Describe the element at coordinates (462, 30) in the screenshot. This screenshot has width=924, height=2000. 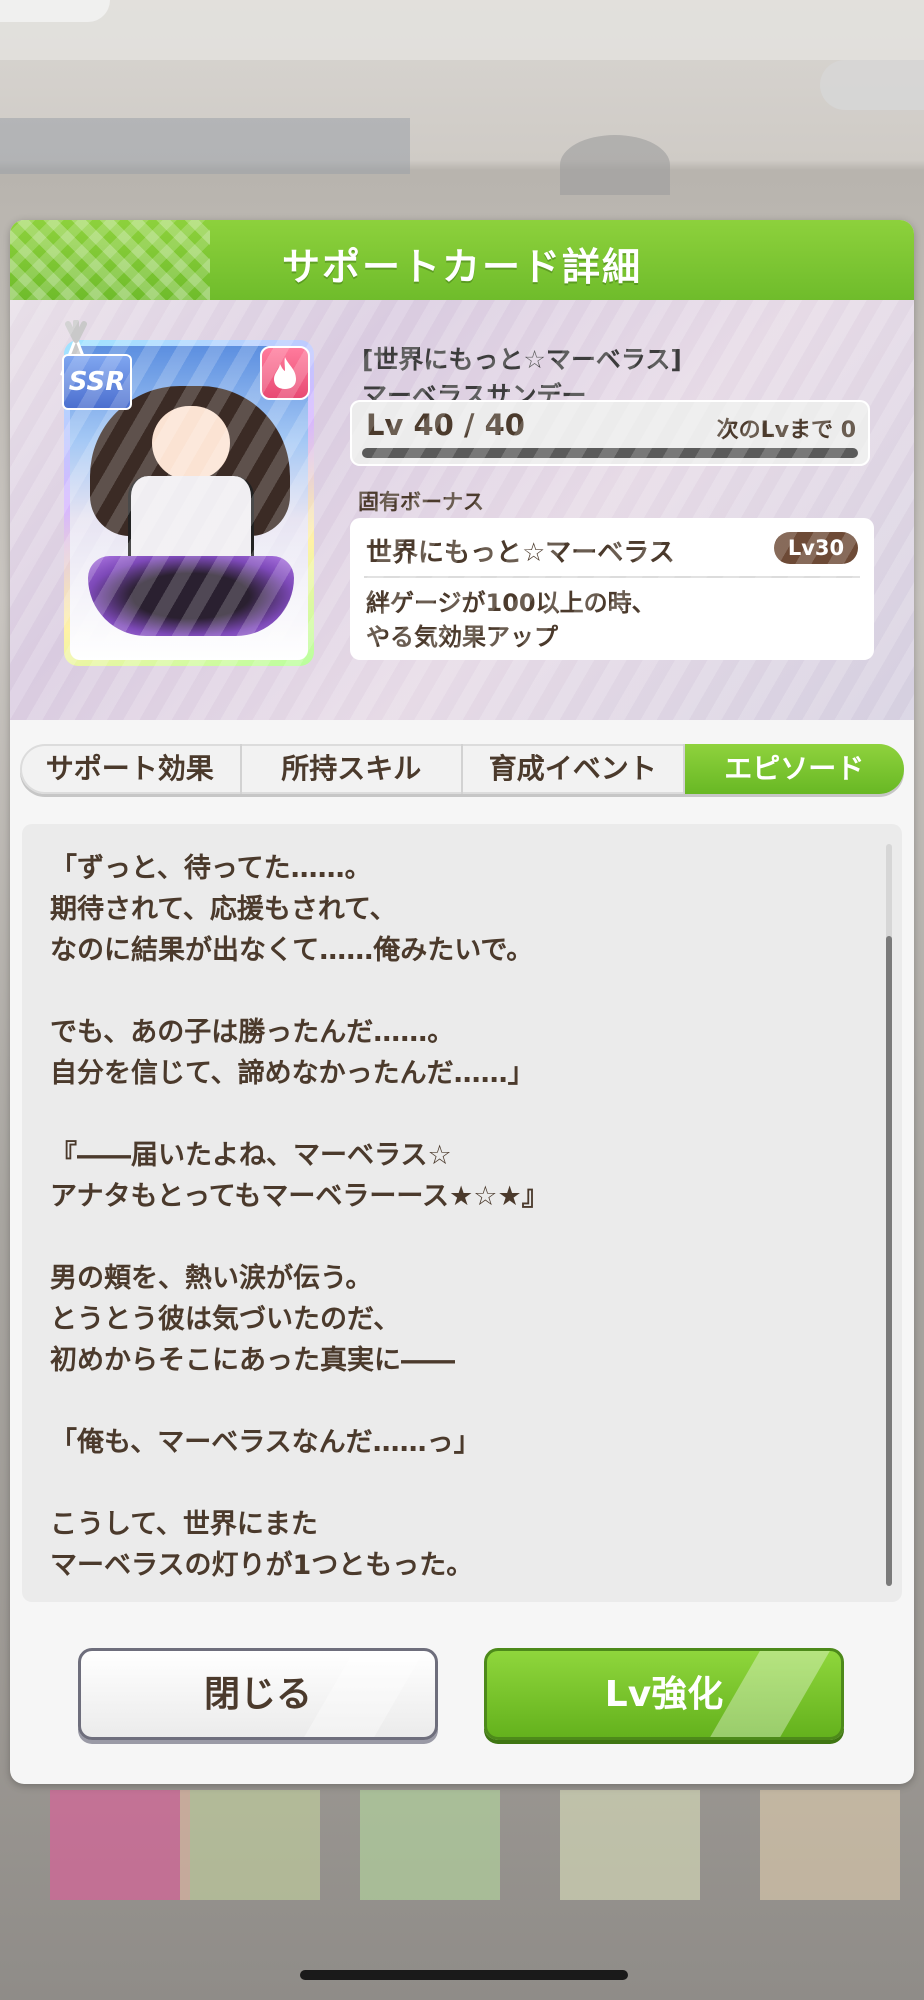
I see `background-ceiling` at that location.